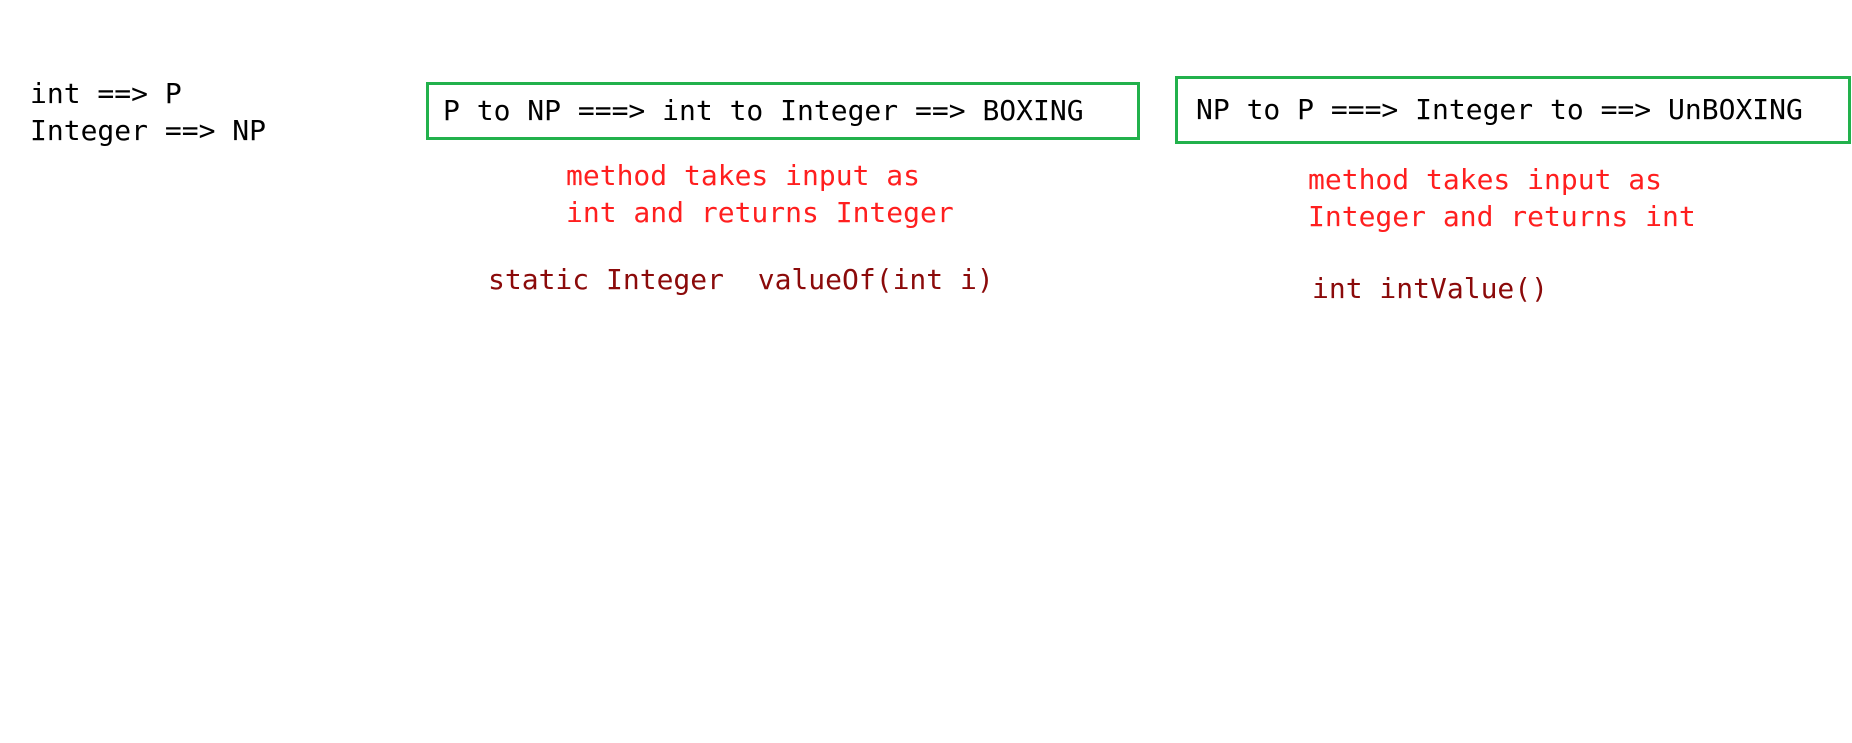  I want to click on legend-line-nonprimitive: Integer ==> NP, so click(148, 130).